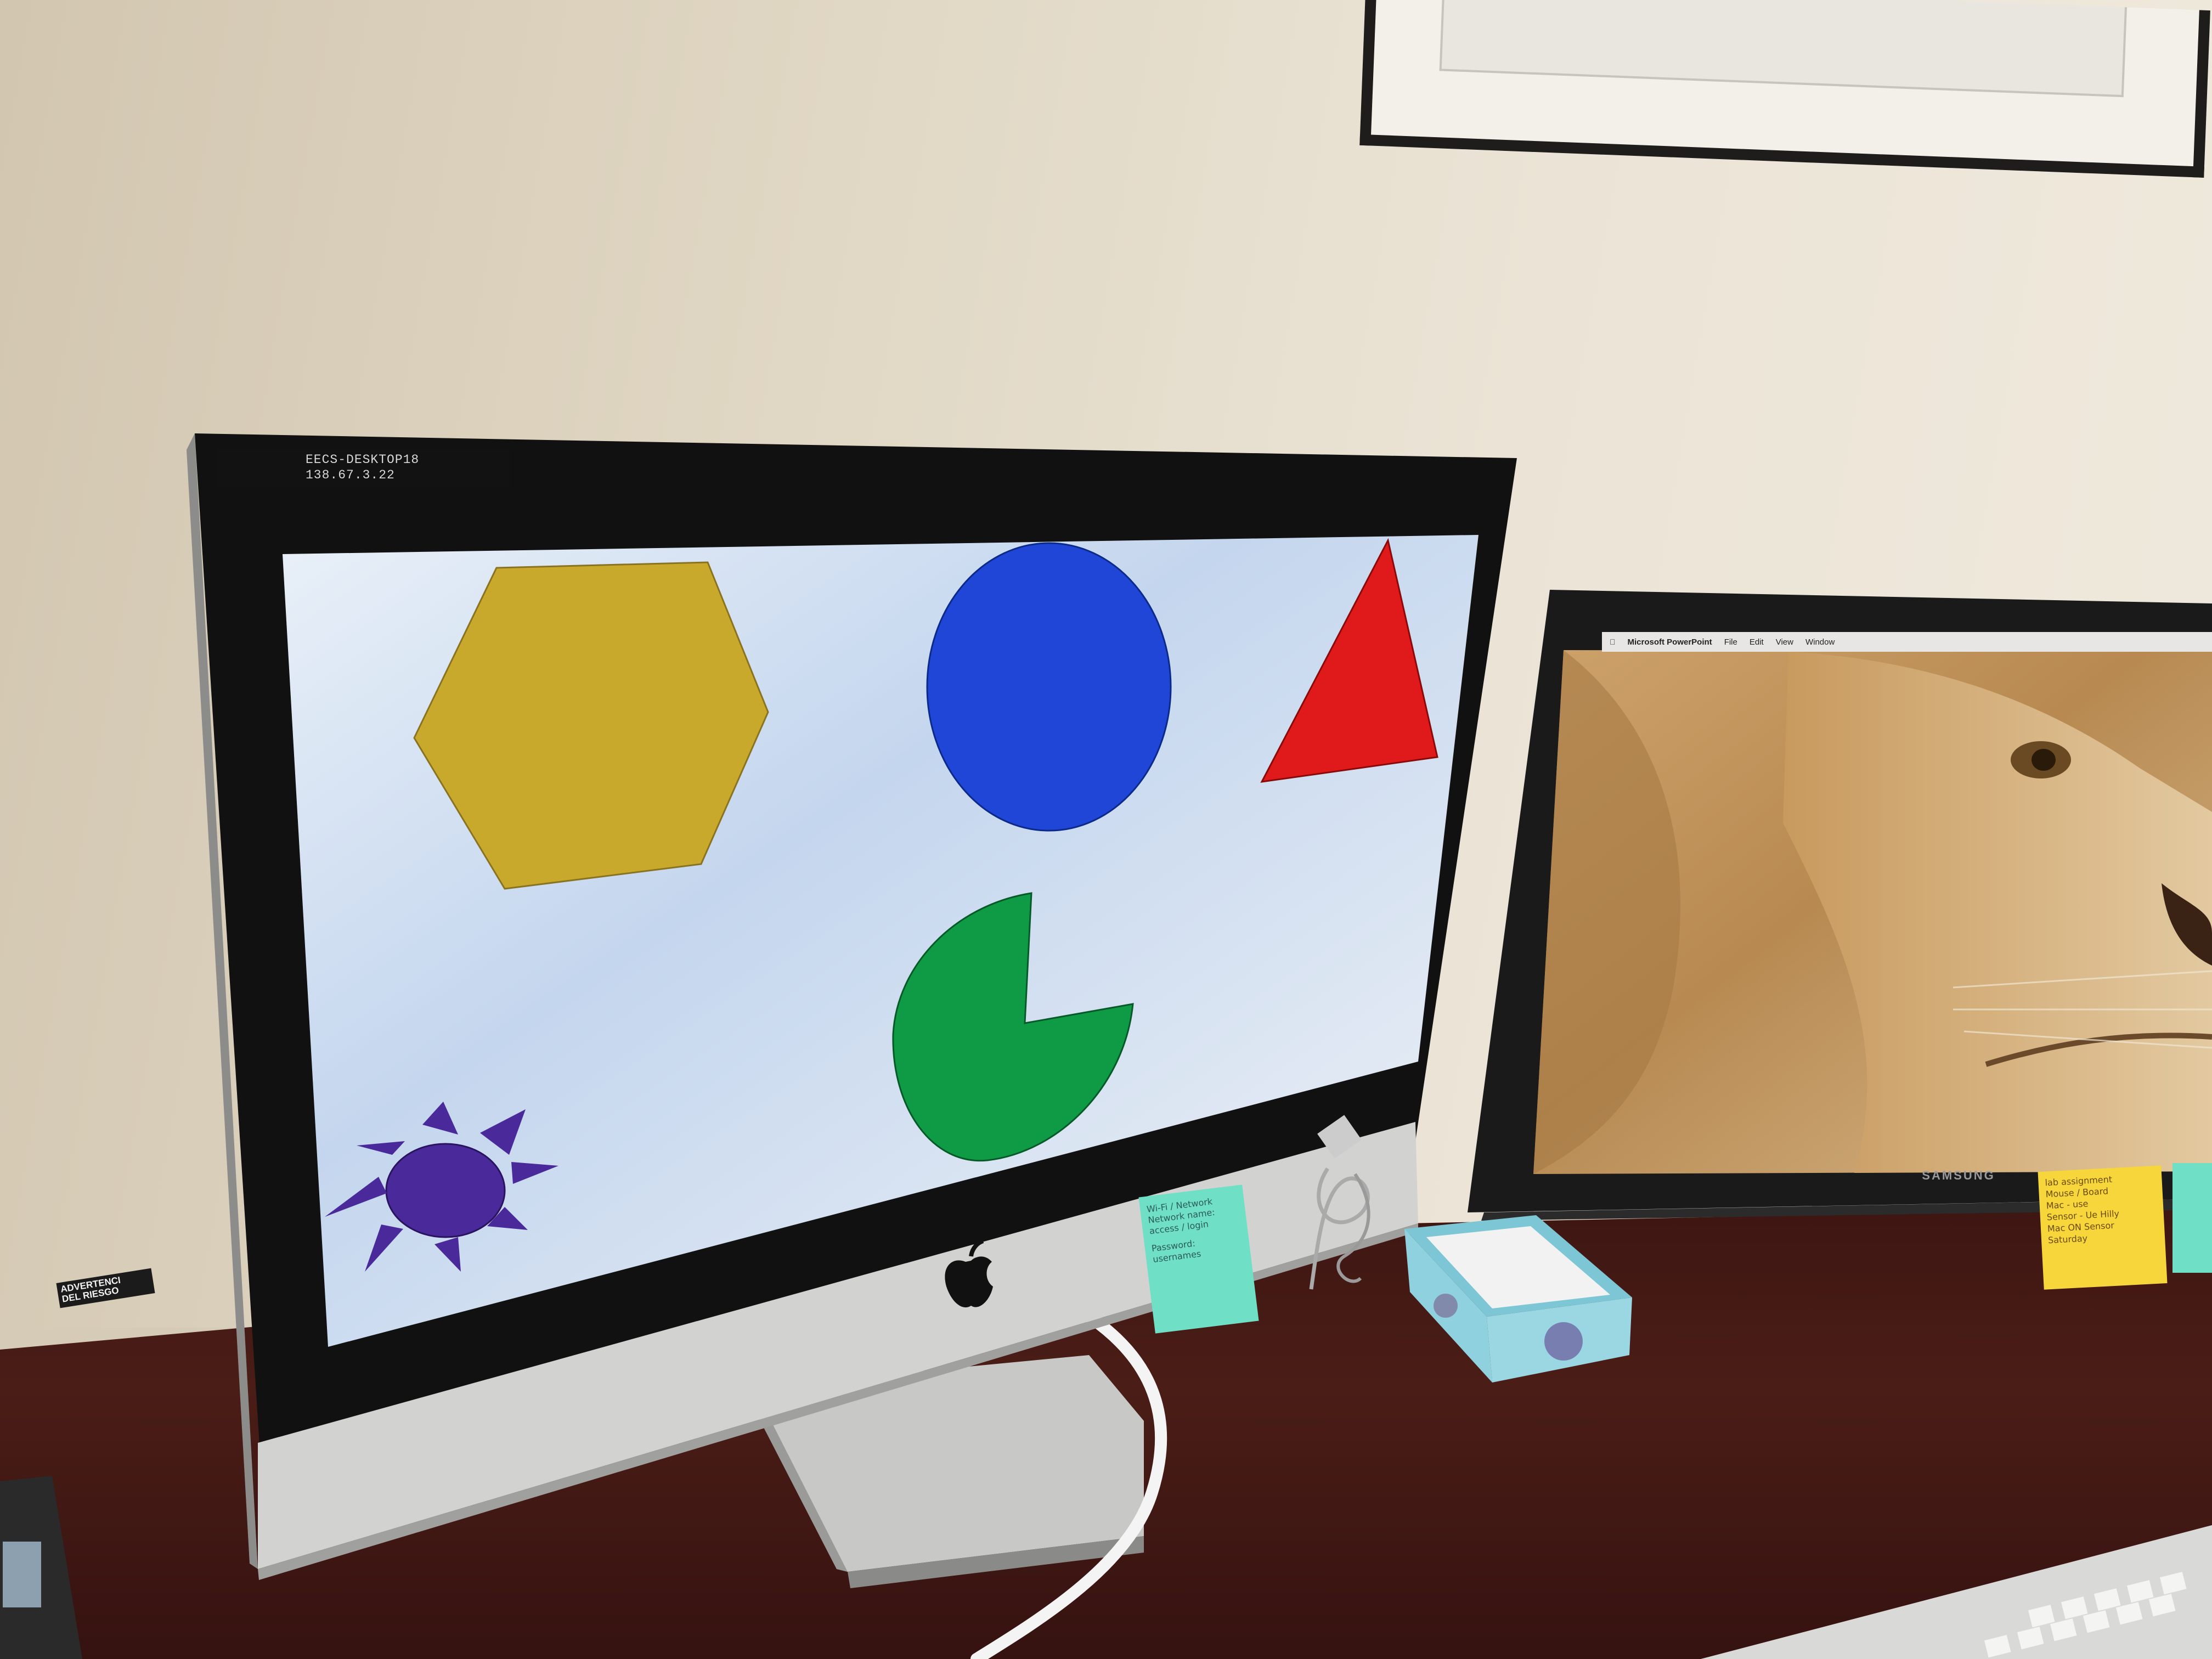 Image resolution: width=2212 pixels, height=1659 pixels. I want to click on desk-phone, so click(41, 1568).